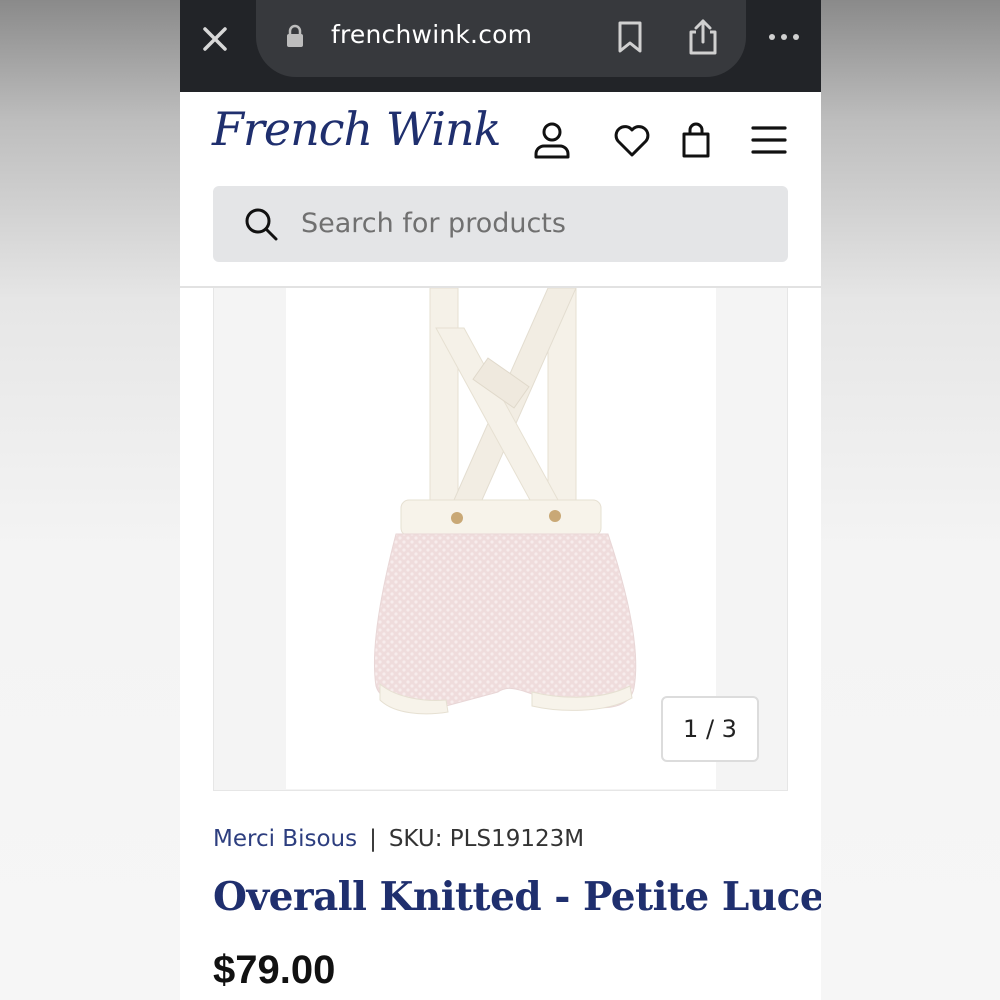 The image size is (1000, 1000). What do you see at coordinates (215, 39) in the screenshot?
I see `close-icon` at bounding box center [215, 39].